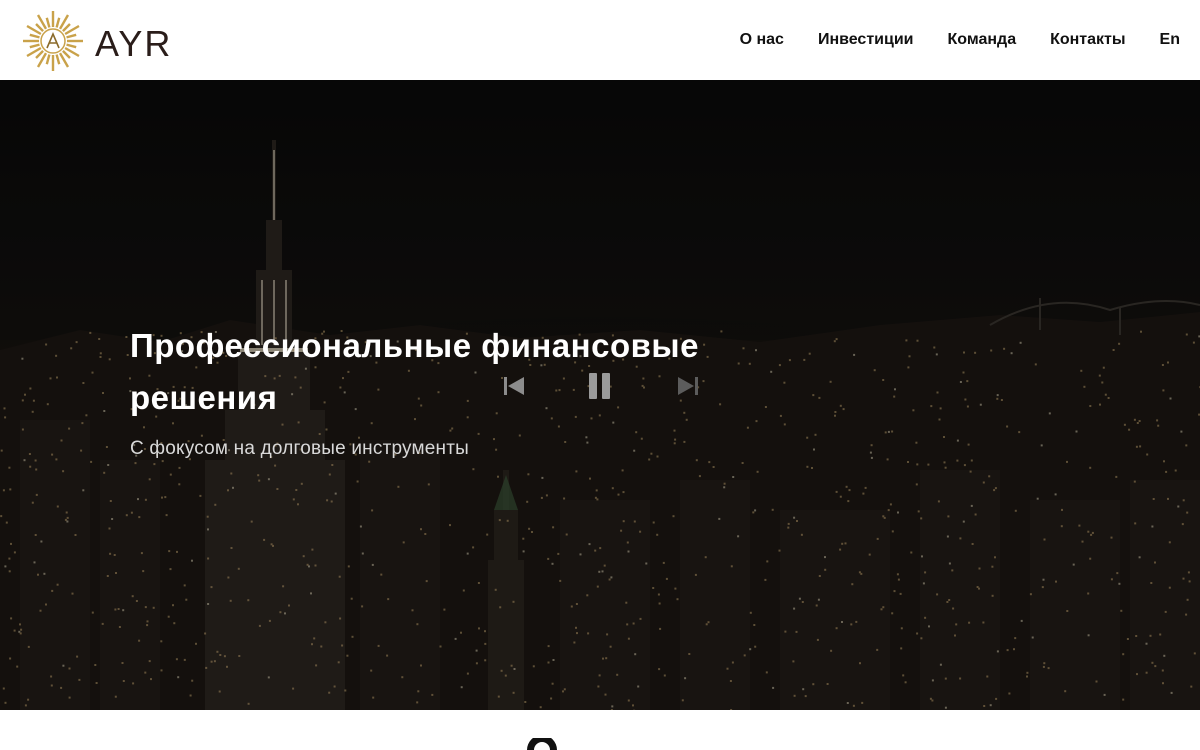 This screenshot has width=1200, height=750. What do you see at coordinates (1087, 40) in the screenshot?
I see `nav-item-contacts: Контакты` at bounding box center [1087, 40].